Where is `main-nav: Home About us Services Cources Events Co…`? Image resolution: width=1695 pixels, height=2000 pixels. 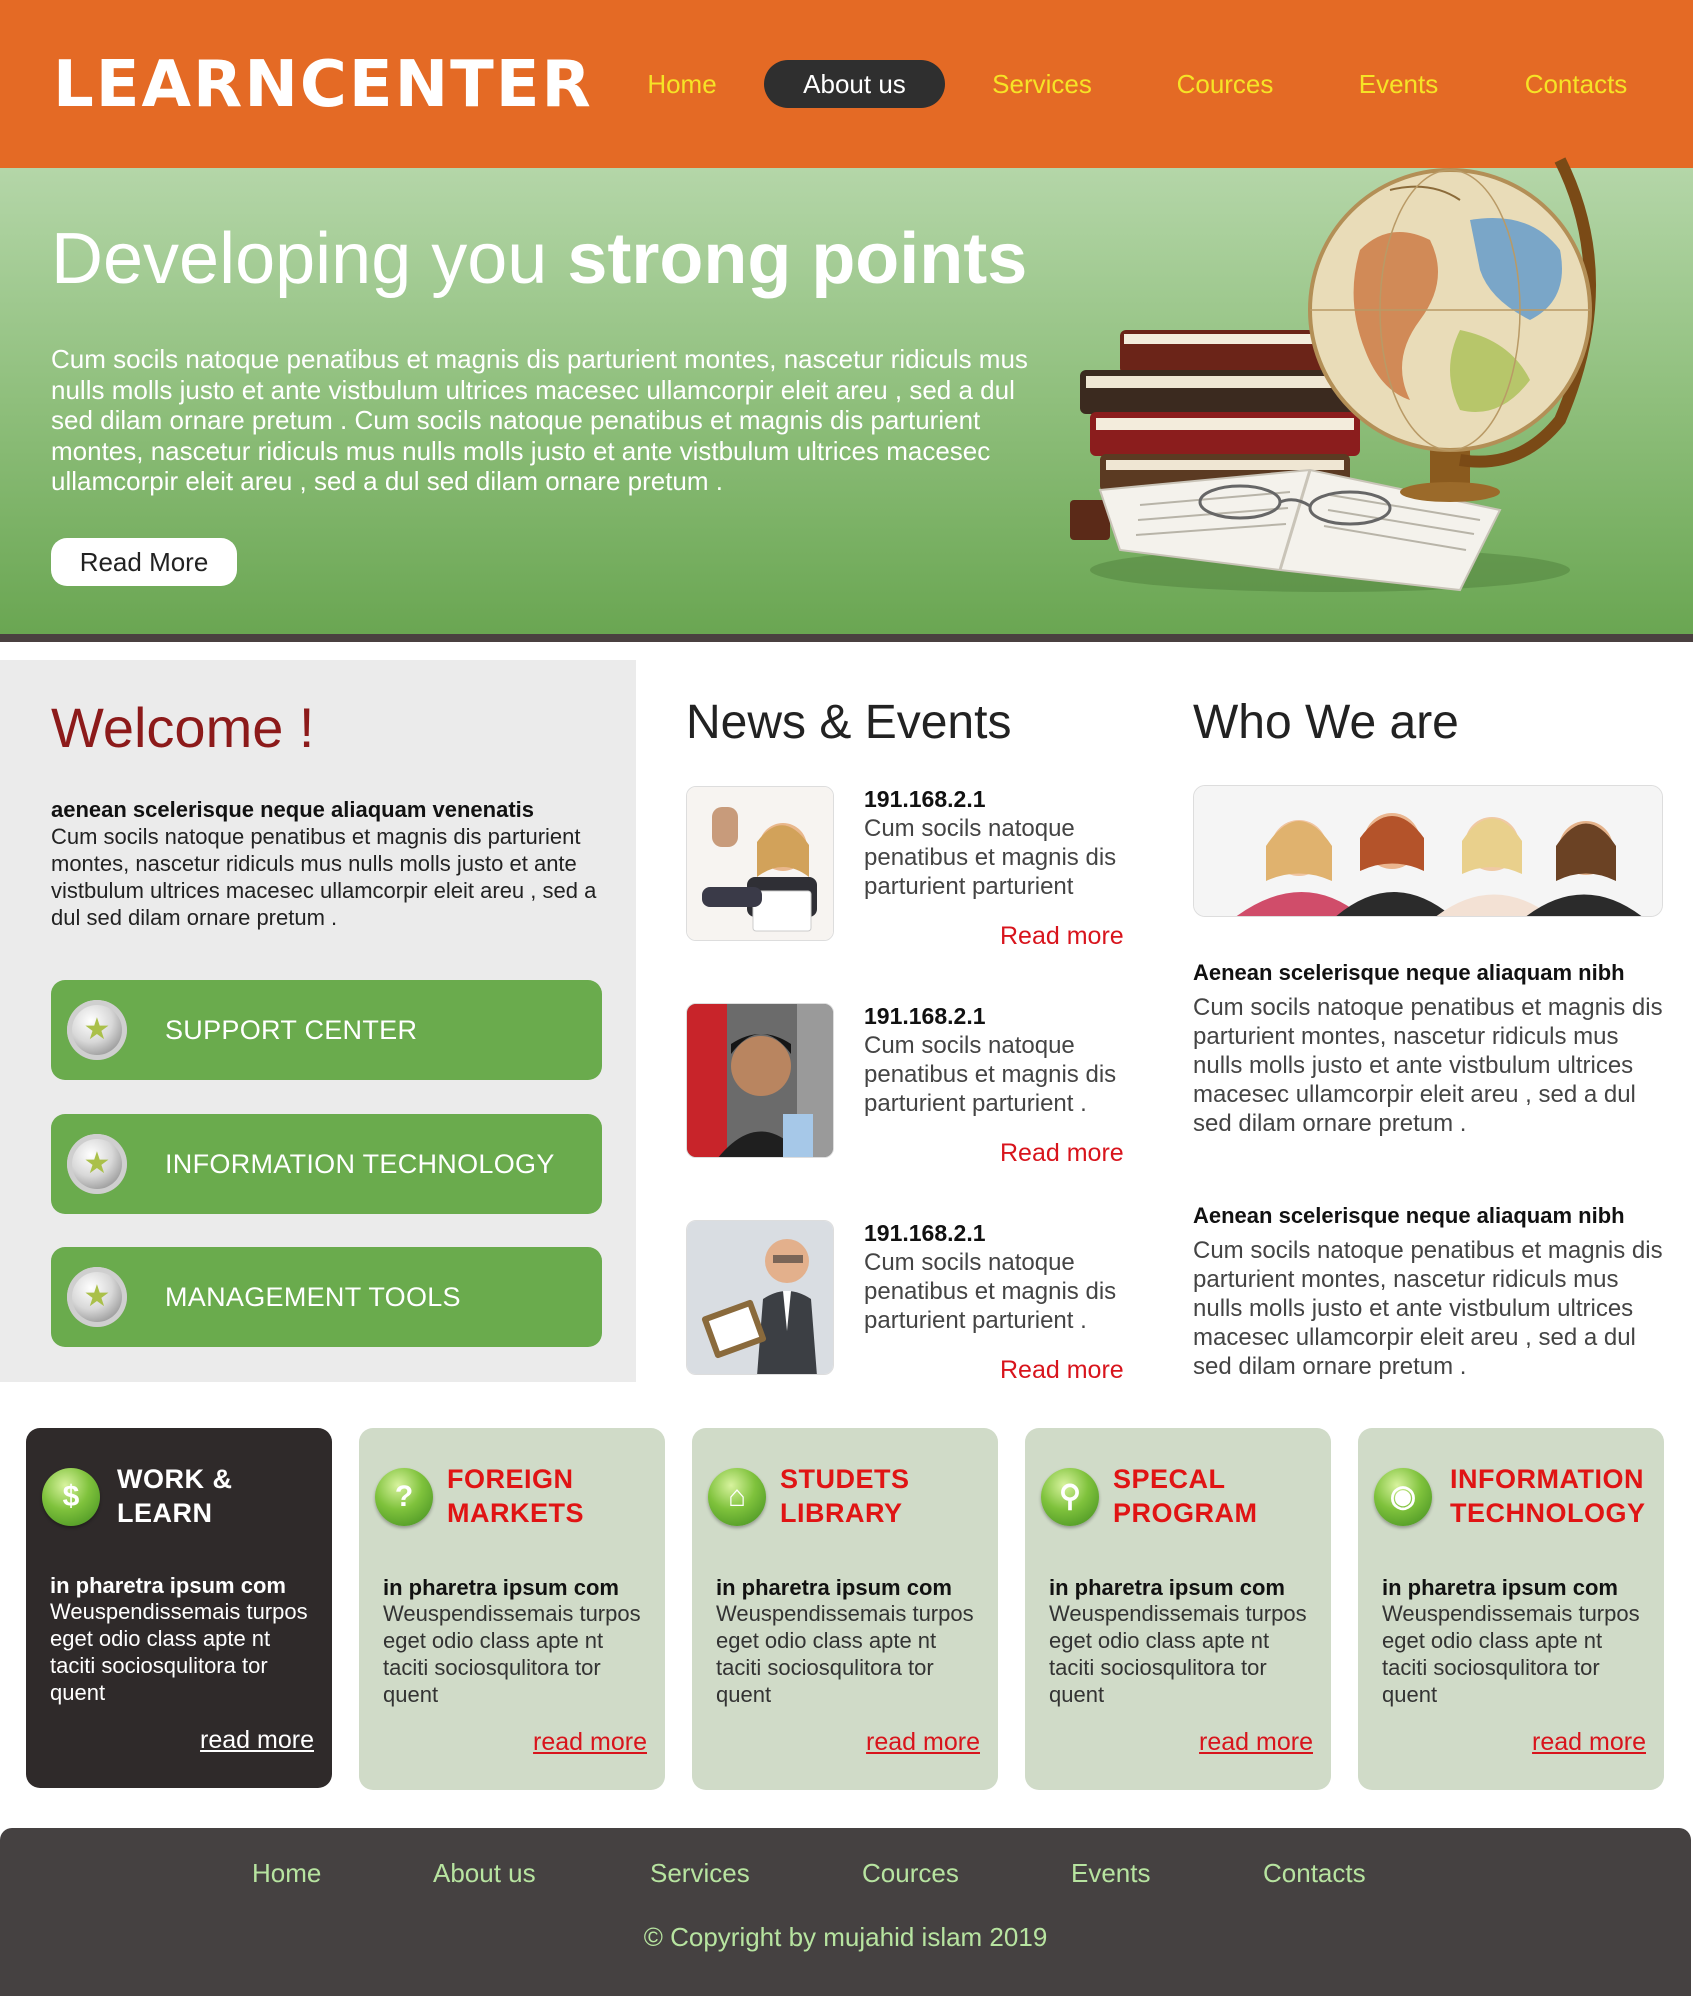 main-nav: Home About us Services Cources Events Co… is located at coordinates (847, 84).